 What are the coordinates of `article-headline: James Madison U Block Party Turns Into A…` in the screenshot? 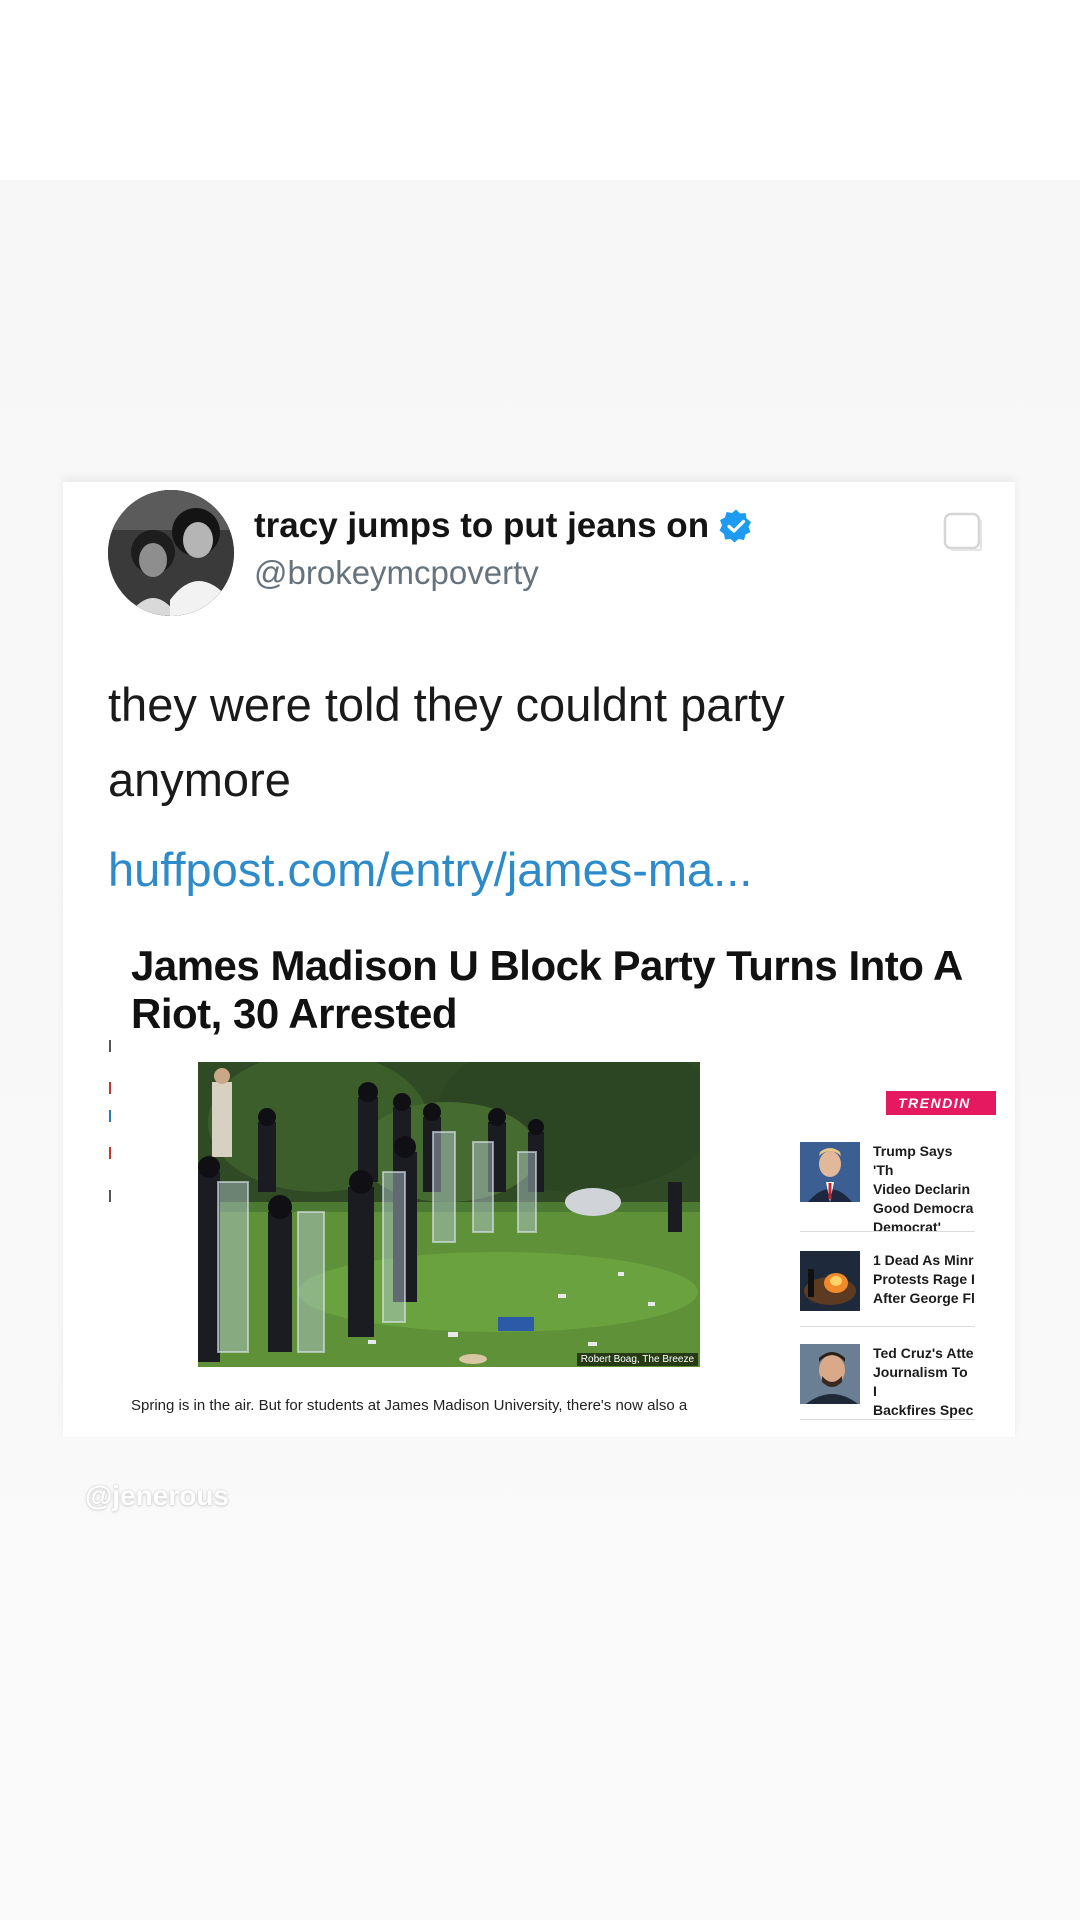 It's located at (546, 989).